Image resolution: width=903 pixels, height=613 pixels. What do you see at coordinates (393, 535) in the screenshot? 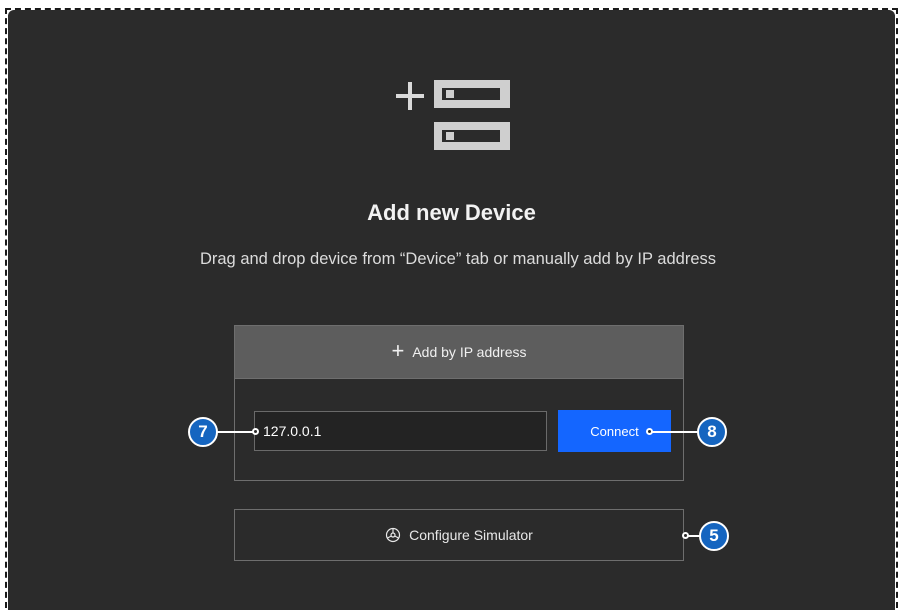
I see `simulator-icon` at bounding box center [393, 535].